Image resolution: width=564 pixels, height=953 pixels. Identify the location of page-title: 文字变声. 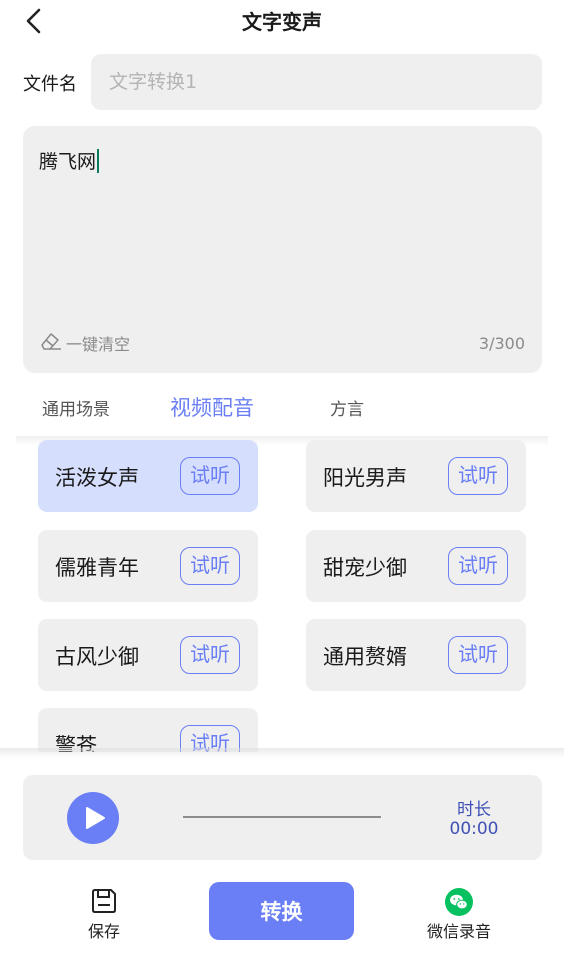
(282, 22).